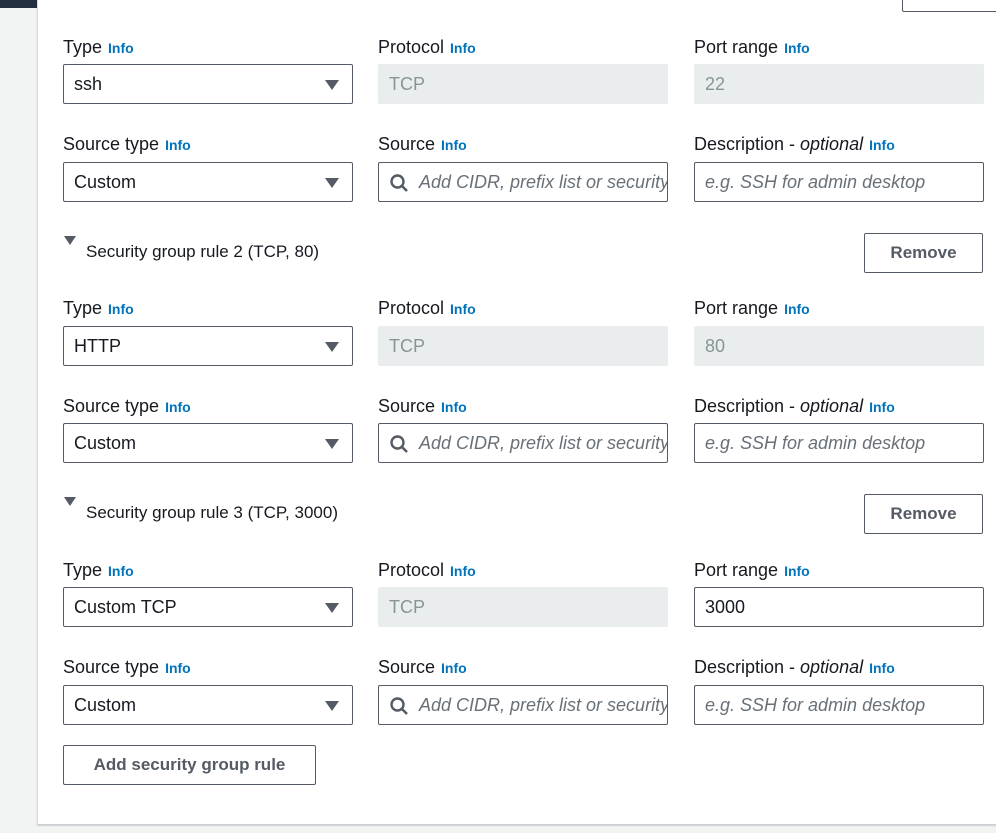 The height and width of the screenshot is (833, 996). Describe the element at coordinates (523, 84) in the screenshot. I see `protocol-field-rule-1: TCP` at that location.